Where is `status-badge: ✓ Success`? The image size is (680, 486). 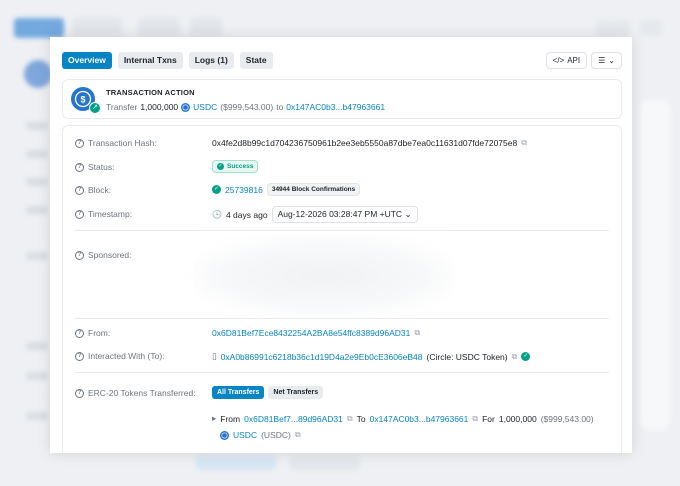 status-badge: ✓ Success is located at coordinates (235, 166).